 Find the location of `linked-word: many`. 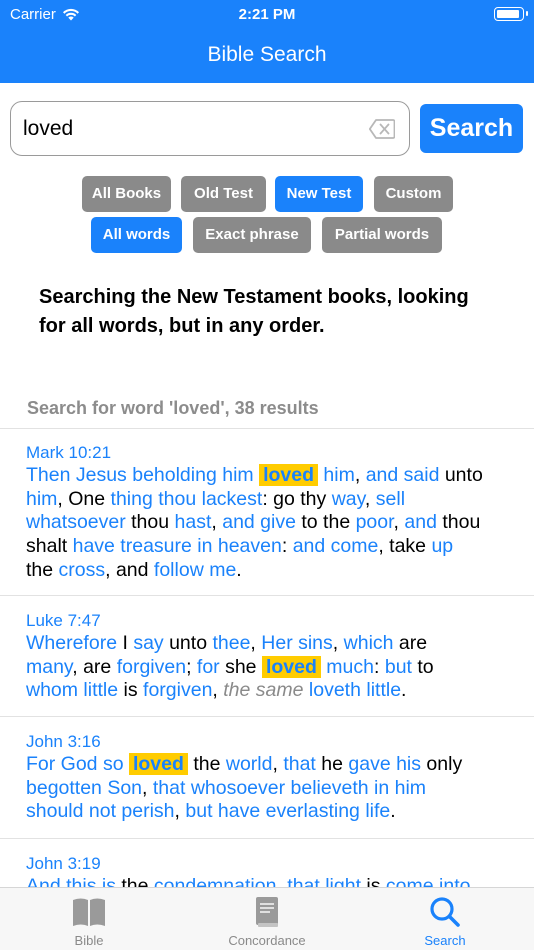

linked-word: many is located at coordinates (49, 667).